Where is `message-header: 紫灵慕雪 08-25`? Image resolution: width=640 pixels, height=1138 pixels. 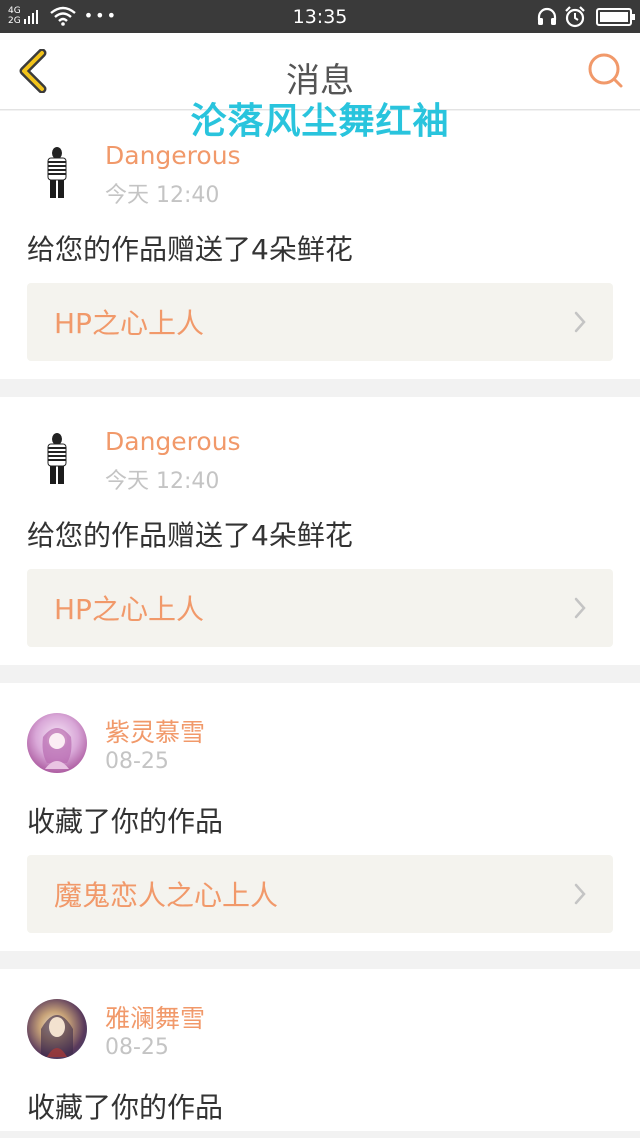
message-header: 紫灵慕雪 08-25 is located at coordinates (320, 733).